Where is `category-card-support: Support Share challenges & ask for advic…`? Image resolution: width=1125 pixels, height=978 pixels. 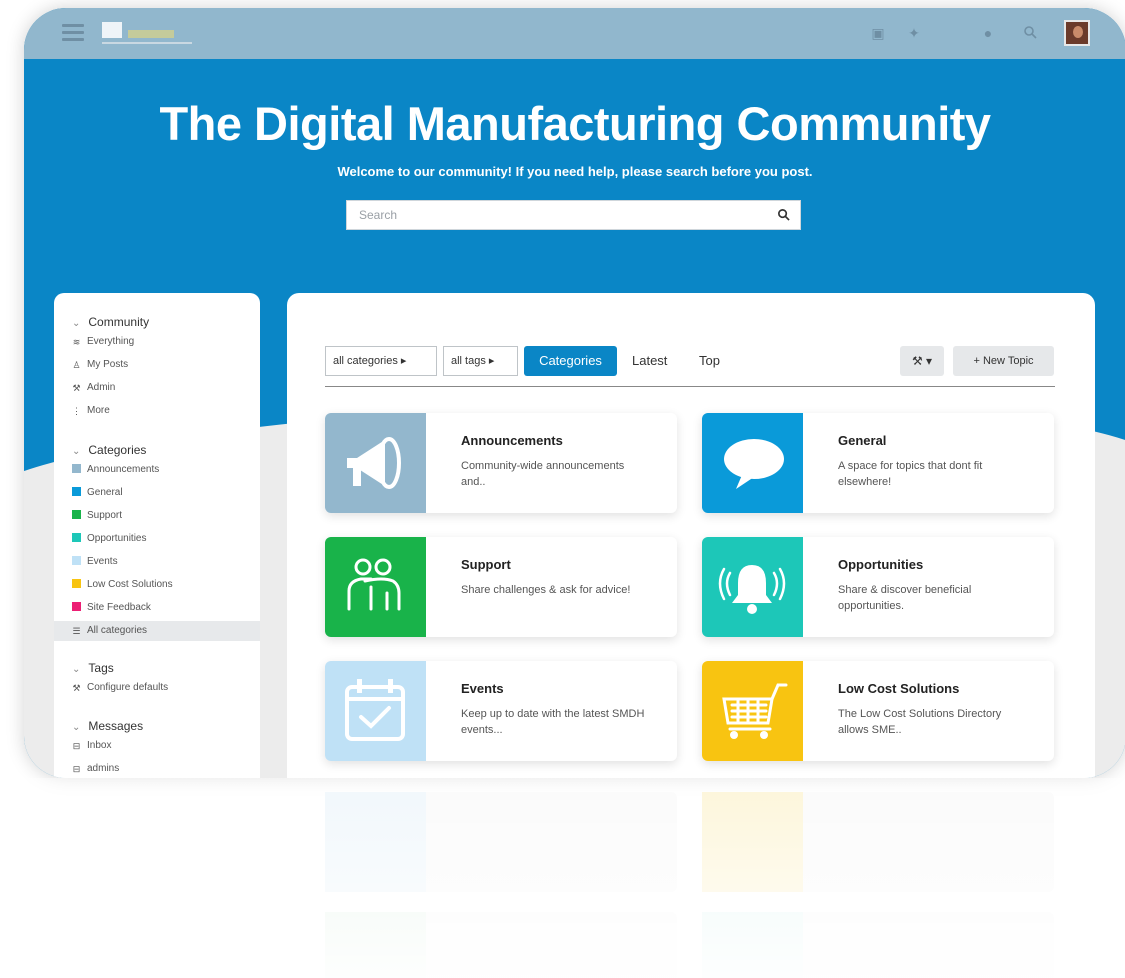 category-card-support: Support Share challenges & ask for advic… is located at coordinates (501, 587).